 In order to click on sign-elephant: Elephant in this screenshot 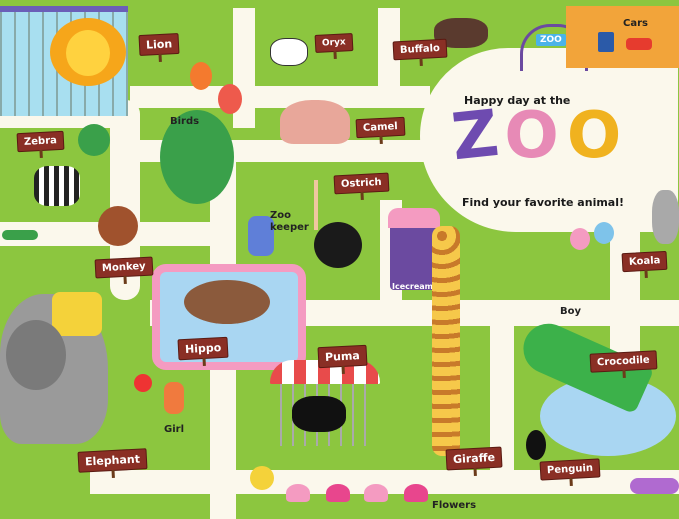, I will do `click(112, 460)`.